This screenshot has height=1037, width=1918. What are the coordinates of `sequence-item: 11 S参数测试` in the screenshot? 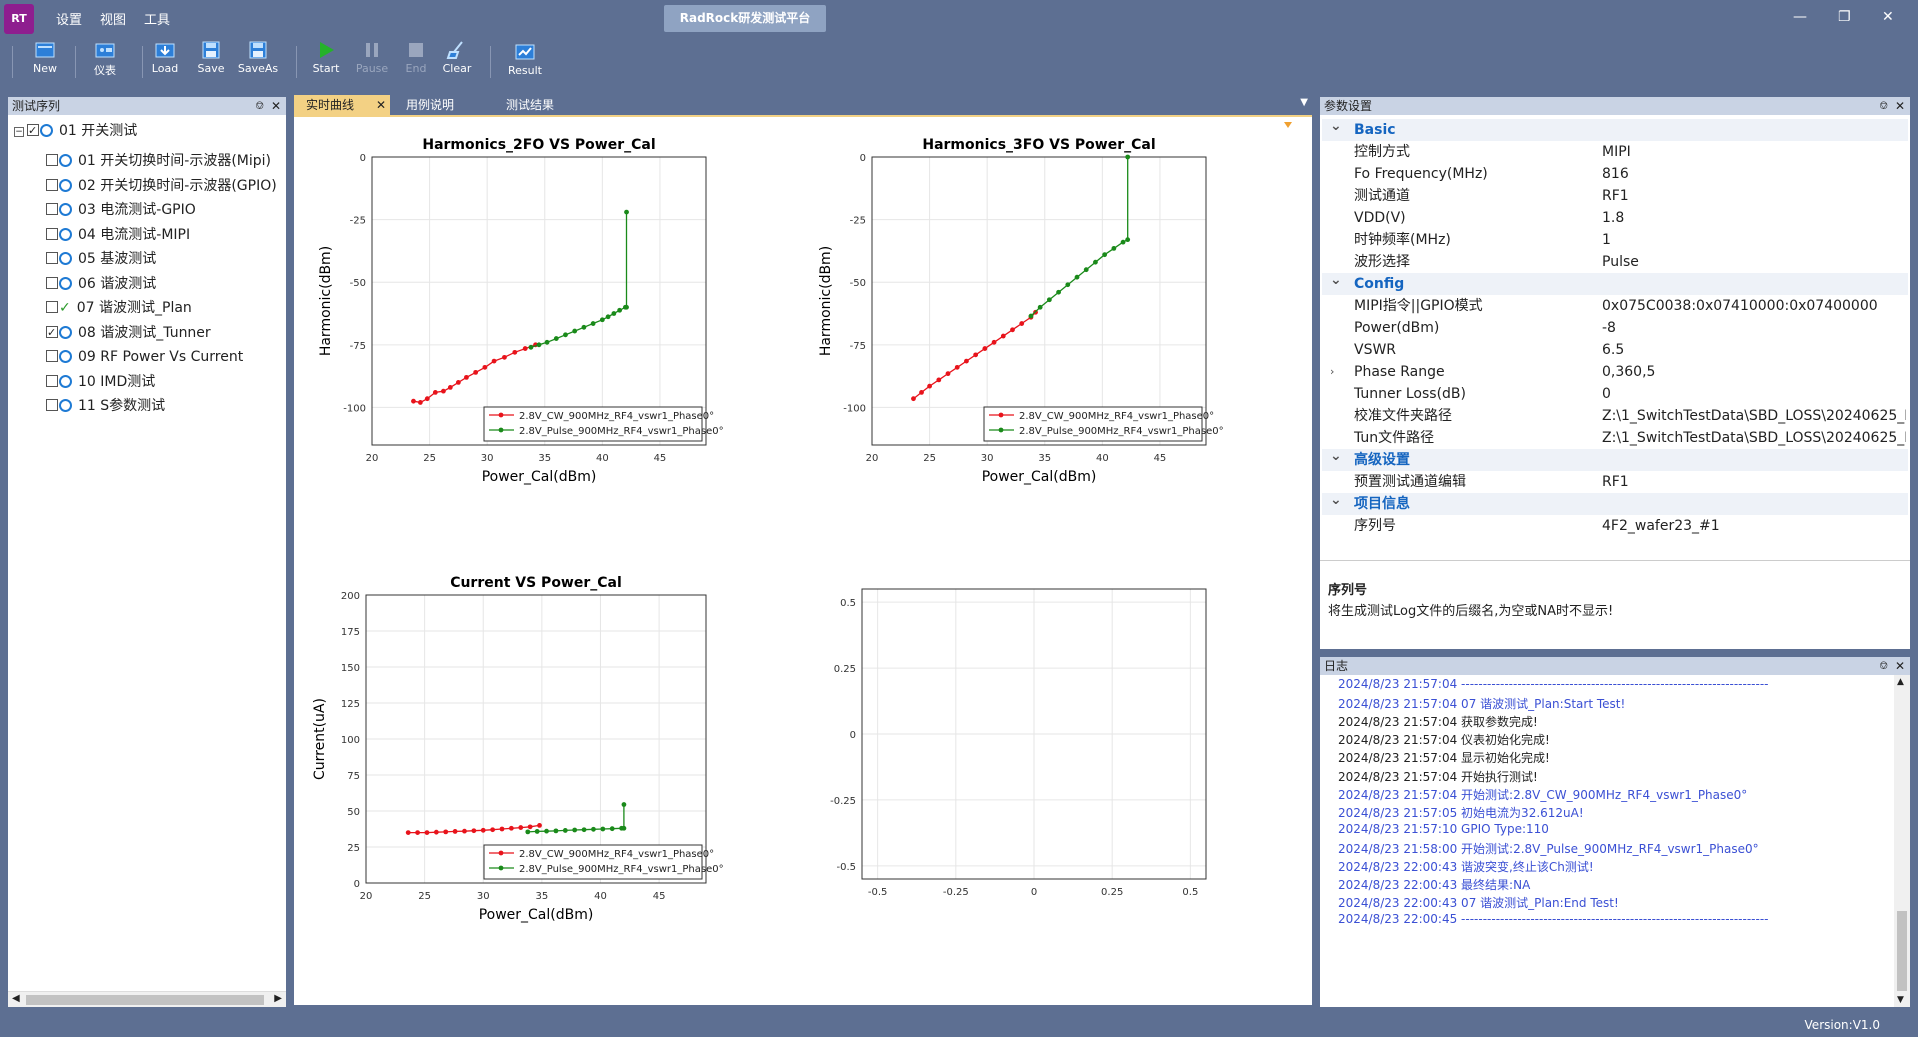 It's located at (105, 406).